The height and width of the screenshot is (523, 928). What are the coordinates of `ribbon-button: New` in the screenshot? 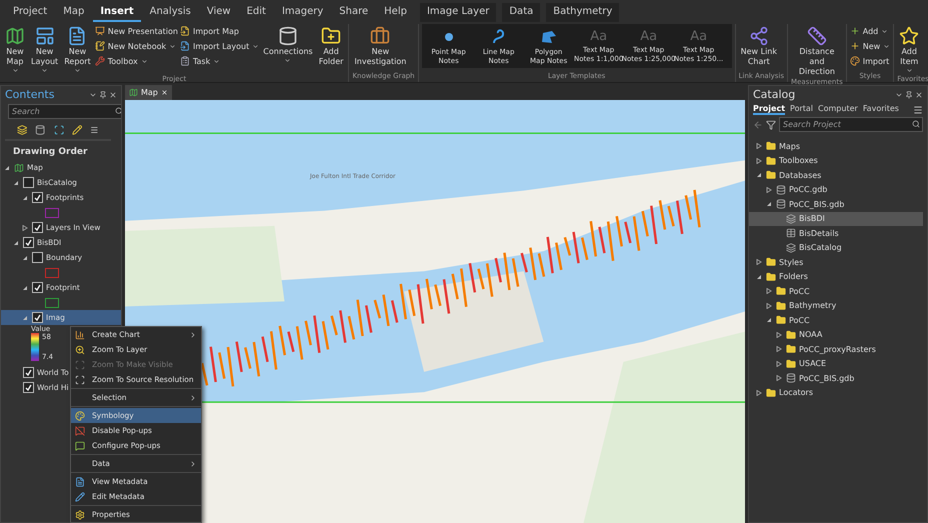 It's located at (870, 46).